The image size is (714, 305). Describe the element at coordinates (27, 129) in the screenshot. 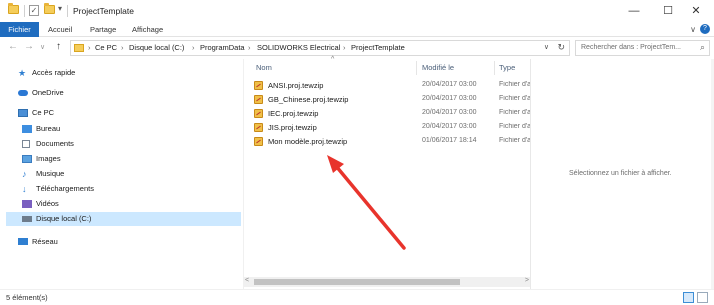

I see `desktop-folder-icon` at that location.